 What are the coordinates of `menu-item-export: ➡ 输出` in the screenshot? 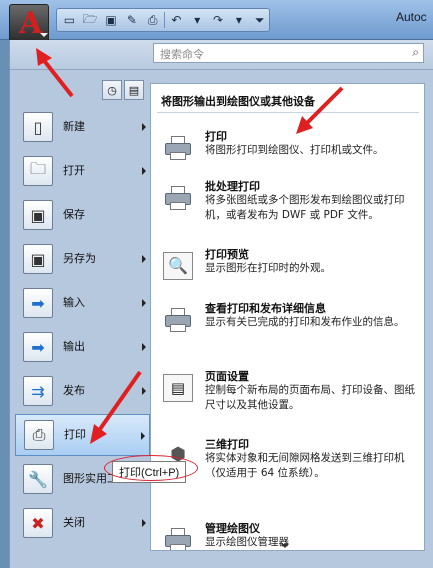 It's located at (82, 347).